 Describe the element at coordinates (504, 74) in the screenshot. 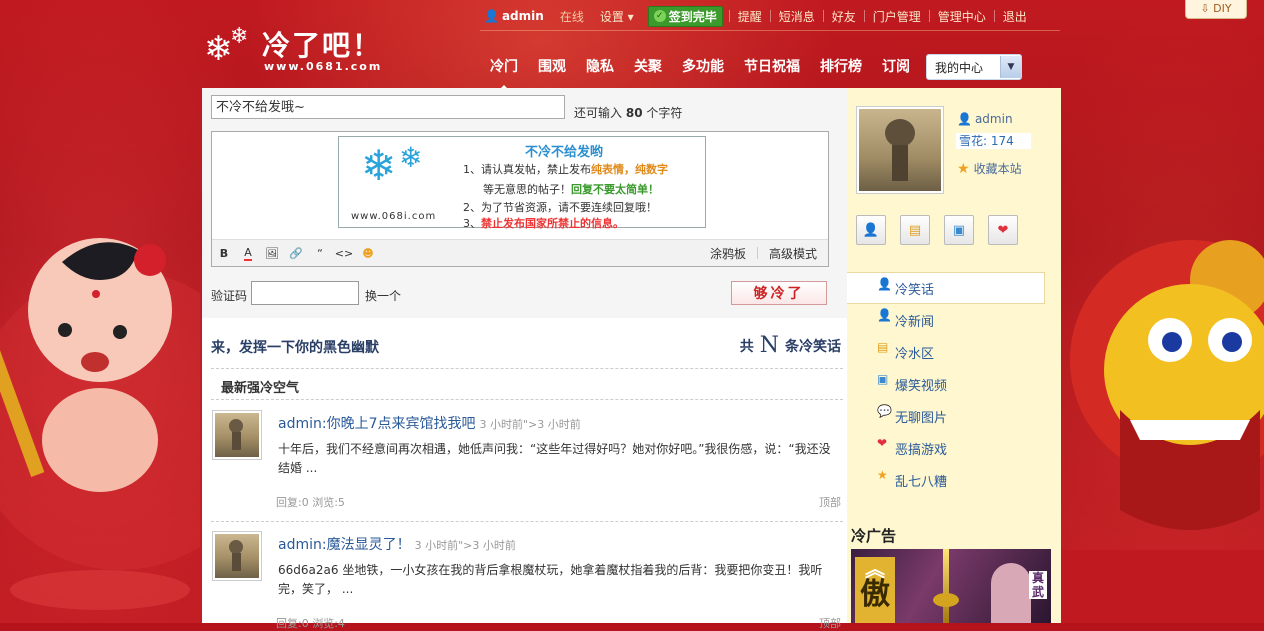

I see `nav-hot: 冷门` at that location.